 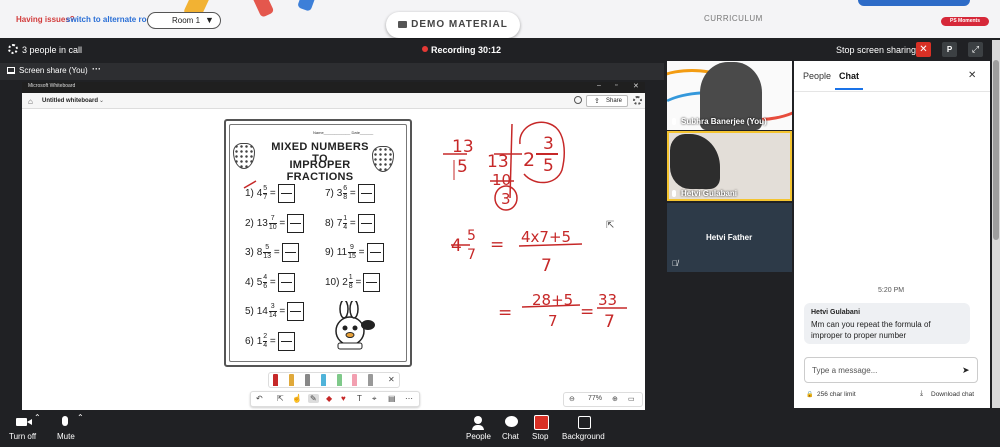 I want to click on stop-sharing-label: Stop screen sharing, so click(x=876, y=50).